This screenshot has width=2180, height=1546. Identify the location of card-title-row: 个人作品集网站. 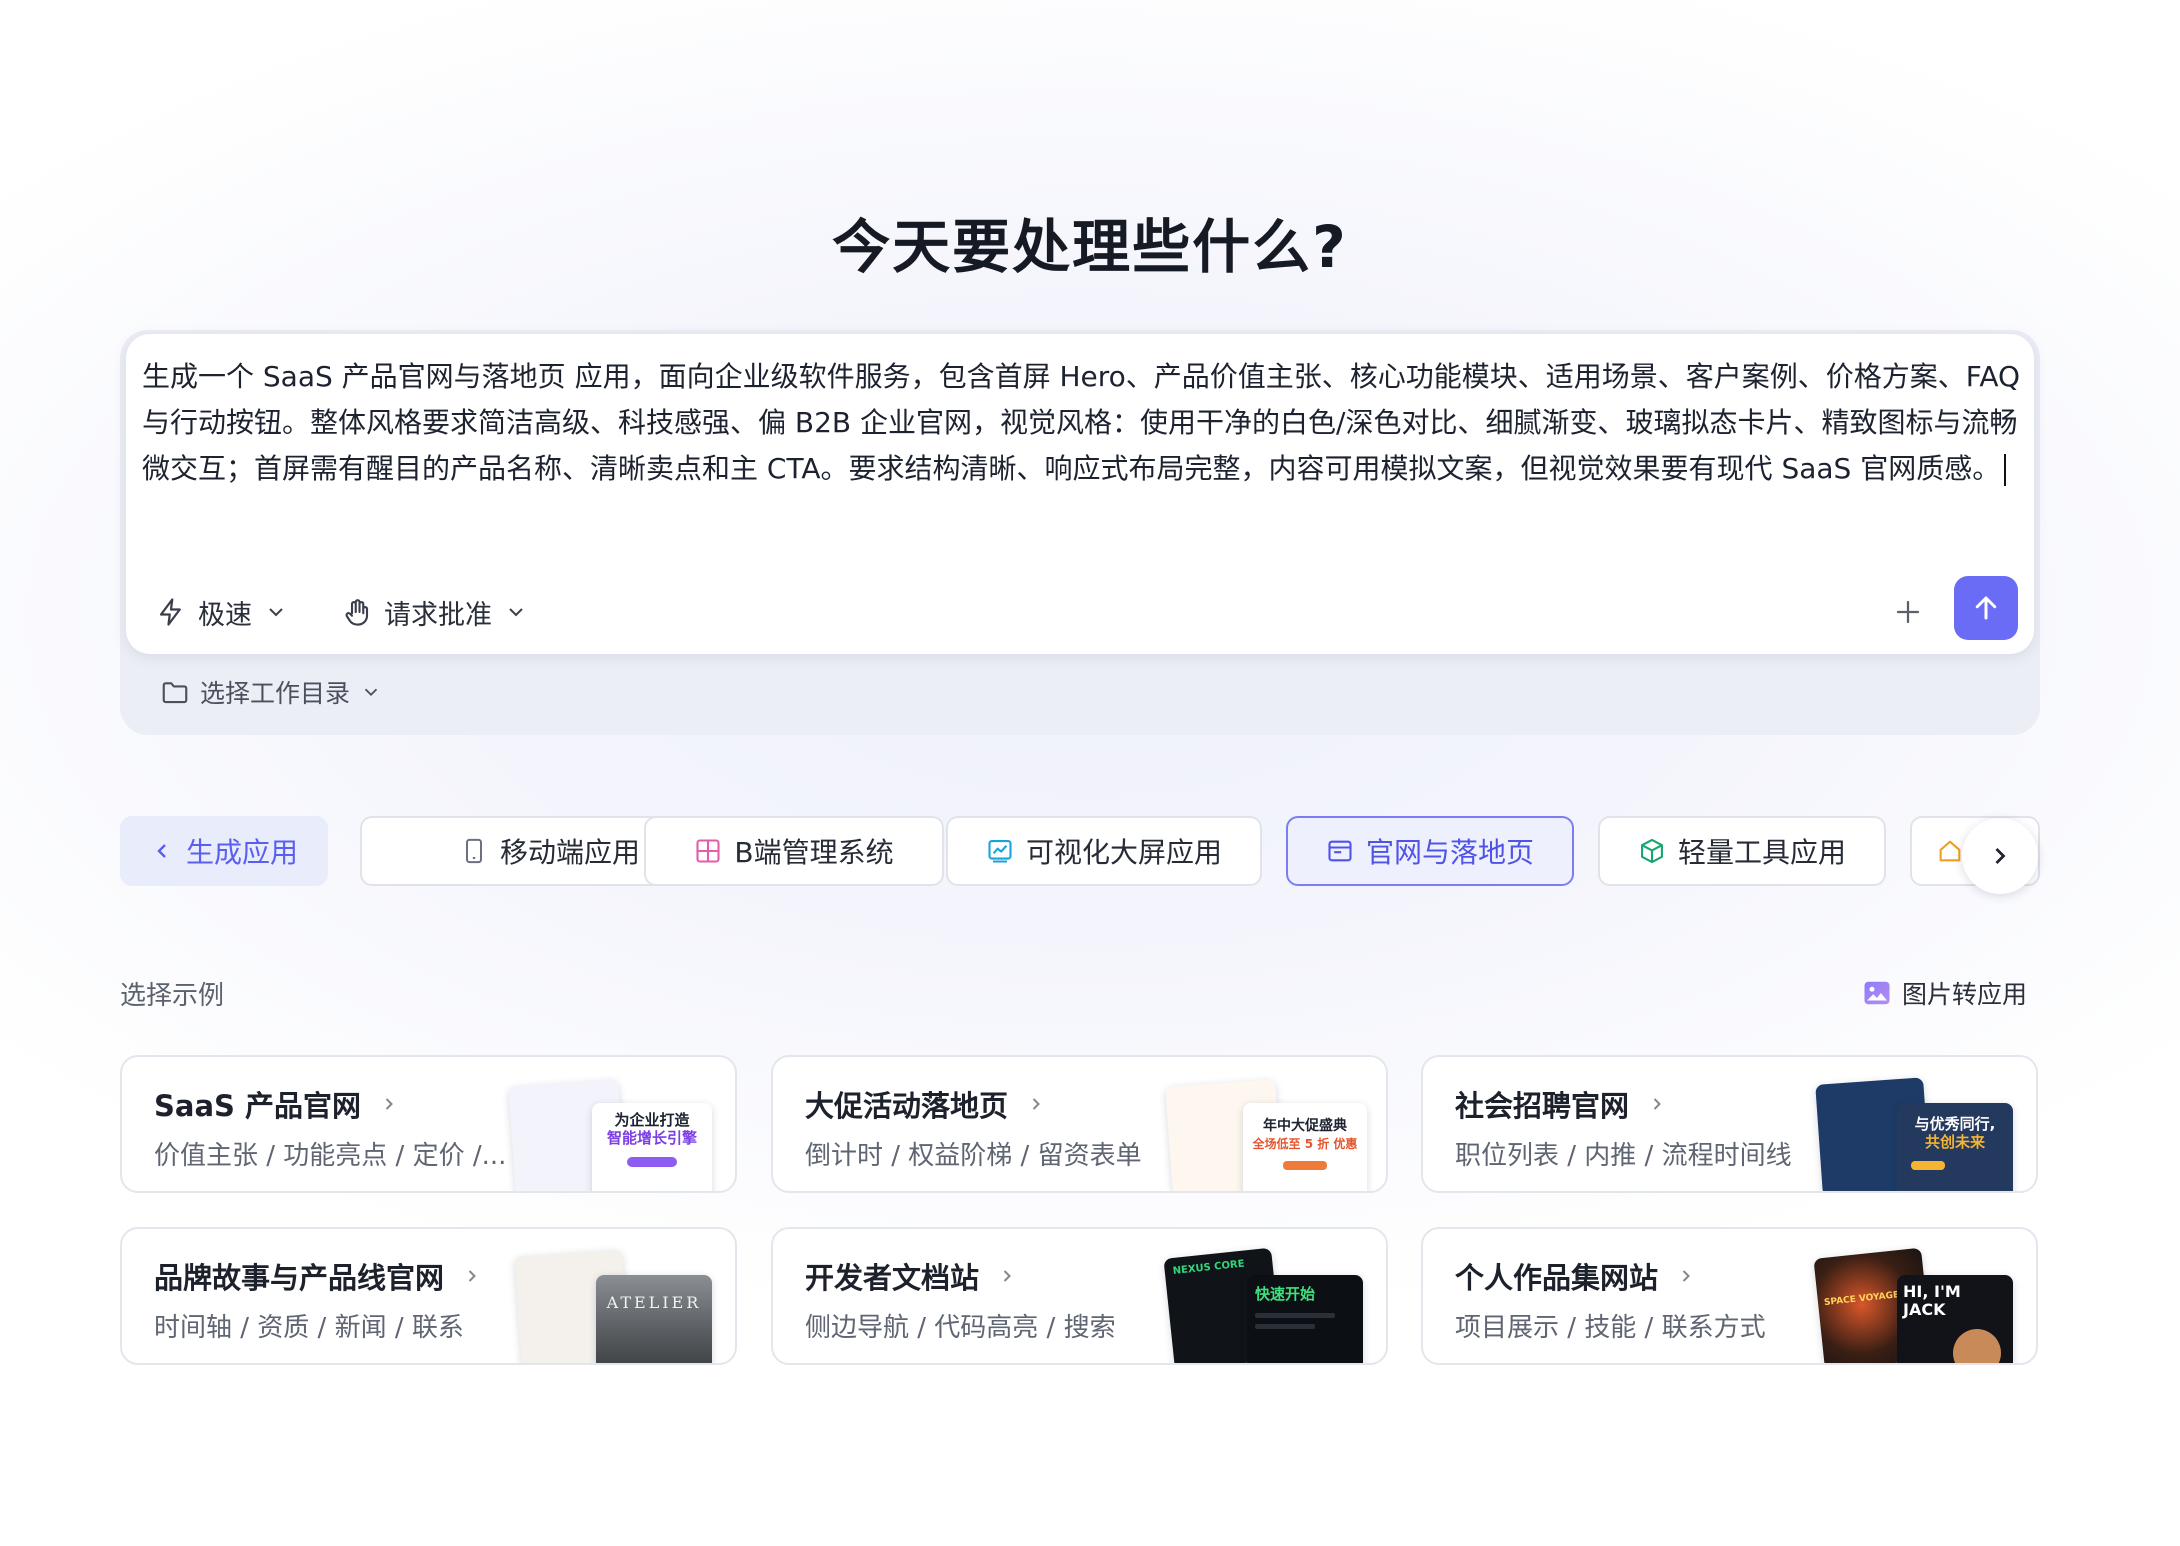
(1575, 1276).